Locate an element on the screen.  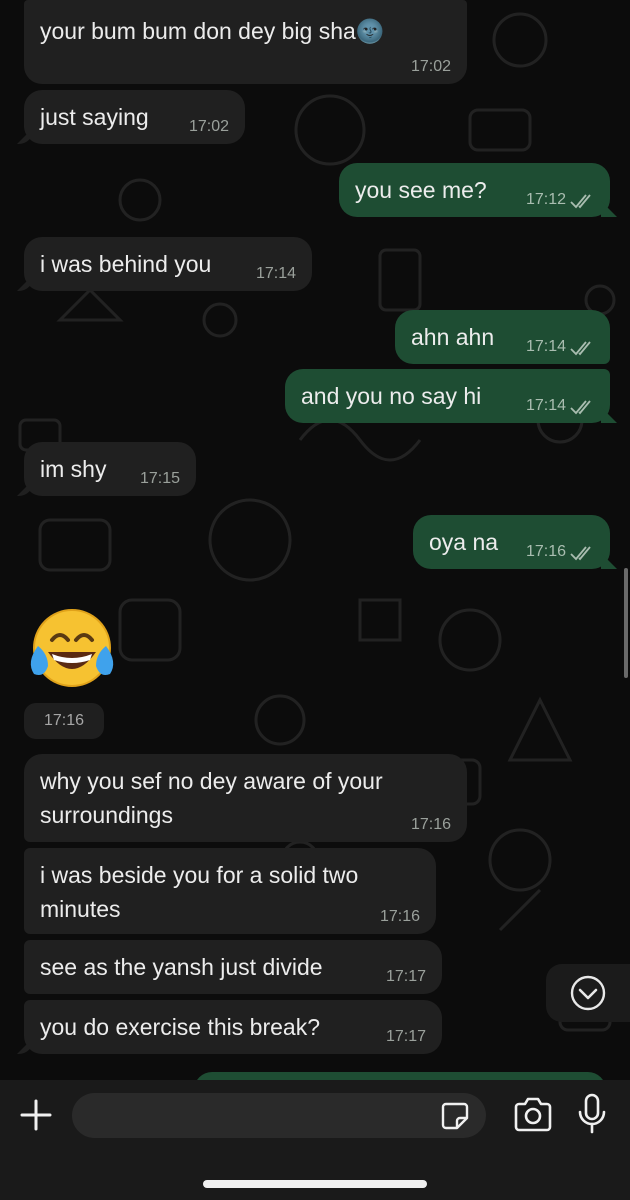
message-text: ahn ahn is located at coordinates (453, 337).